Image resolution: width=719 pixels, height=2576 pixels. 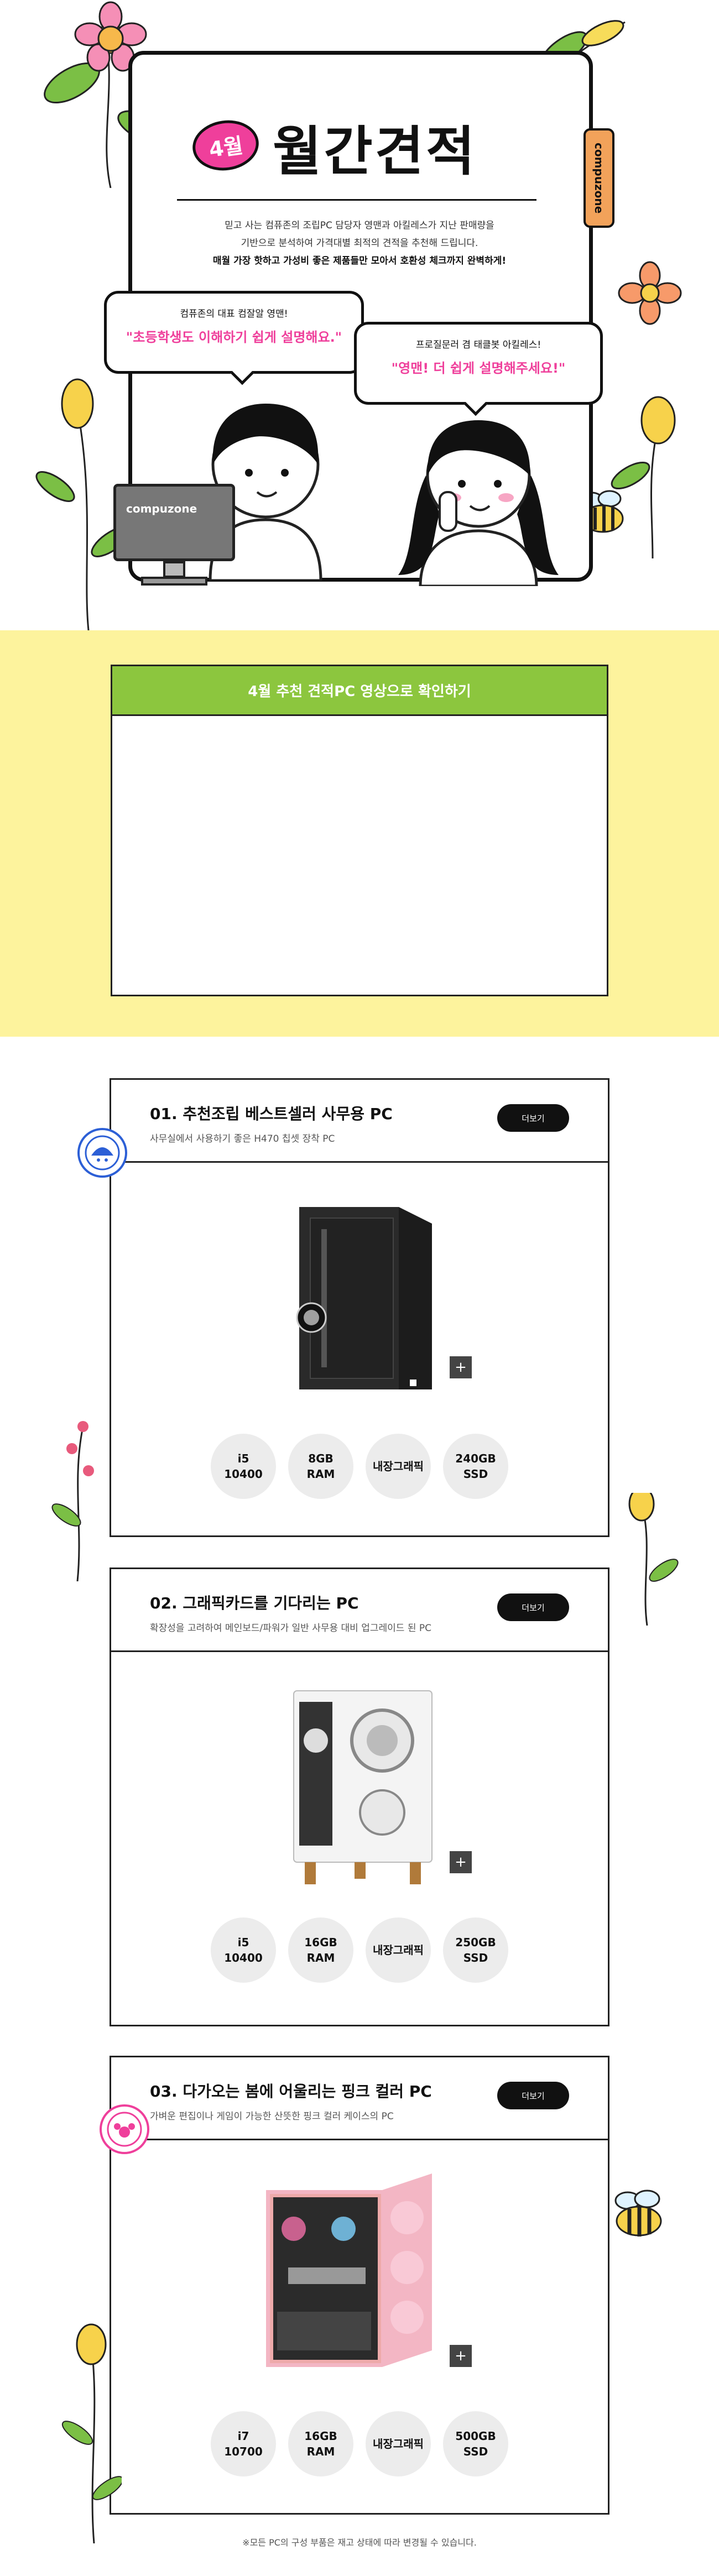 I want to click on spring-stamp-icon, so click(x=124, y=2129).